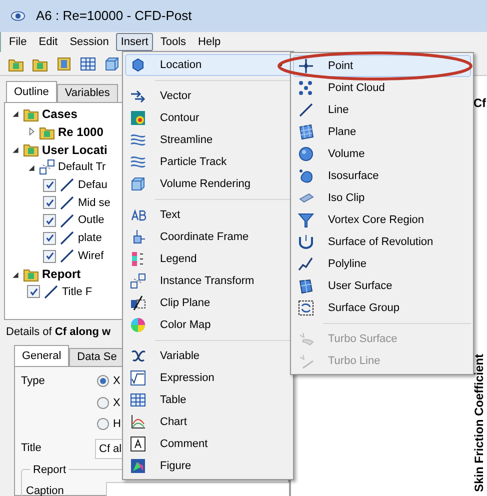 Image resolution: width=487 pixels, height=496 pixels. I want to click on menu-option: Isosurface, so click(382, 176).